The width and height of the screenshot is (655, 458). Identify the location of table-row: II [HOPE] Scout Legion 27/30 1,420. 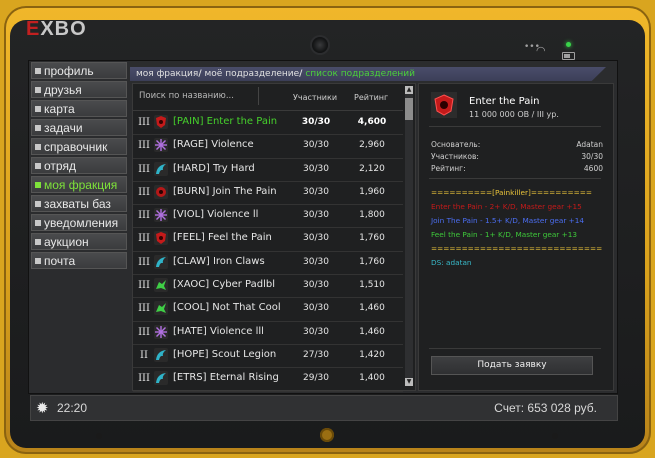
(268, 357).